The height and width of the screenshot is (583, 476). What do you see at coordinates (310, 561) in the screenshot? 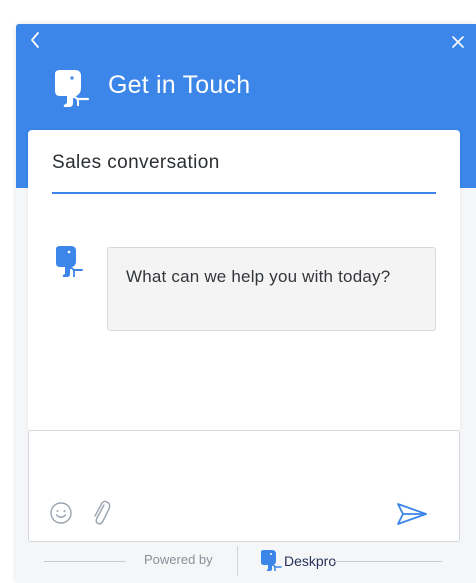
I see `footer-brand-name: Deskpro` at bounding box center [310, 561].